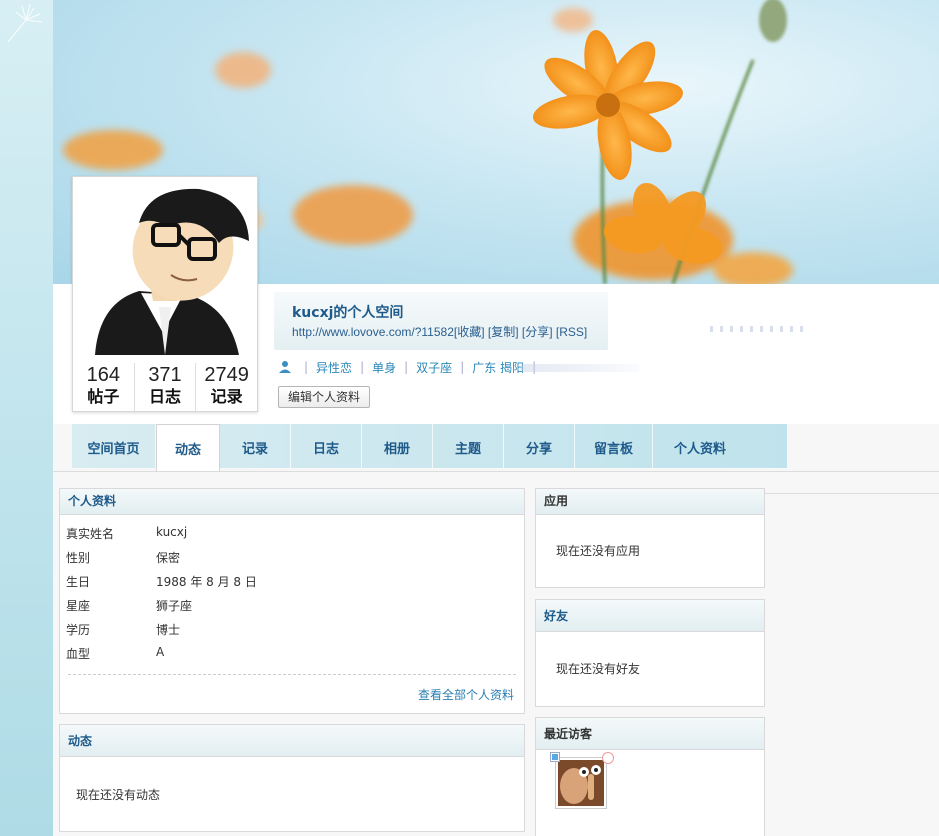 This screenshot has height=836, width=939. Describe the element at coordinates (334, 367) in the screenshot. I see `info-orientation: 异性恋` at that location.